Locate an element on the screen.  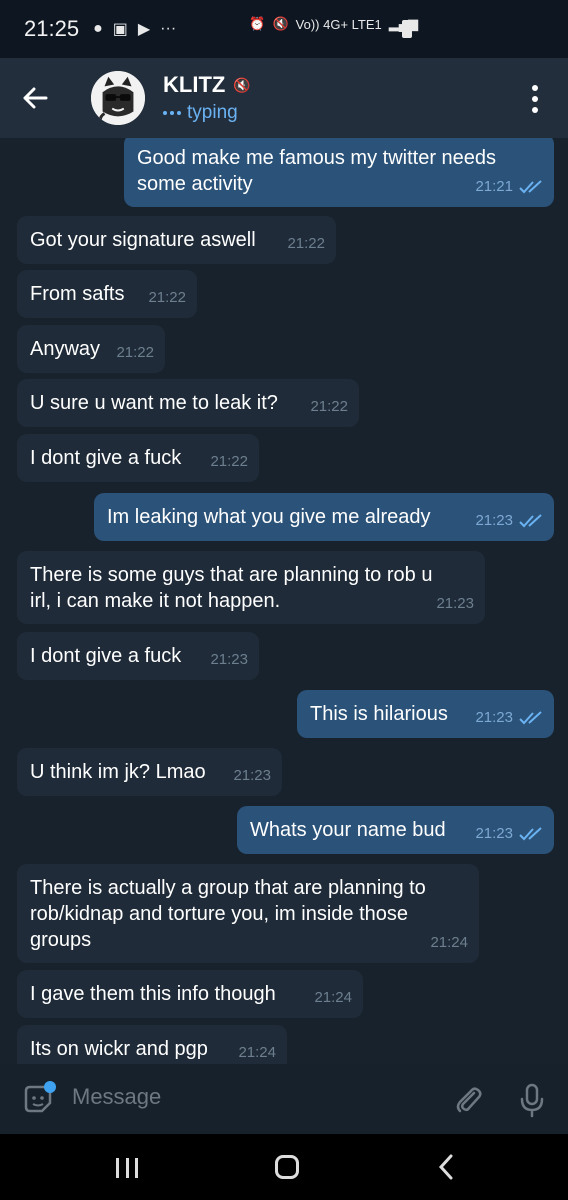
notification-icons: ● ▣ ▶ ··· is located at coordinates (134, 29).